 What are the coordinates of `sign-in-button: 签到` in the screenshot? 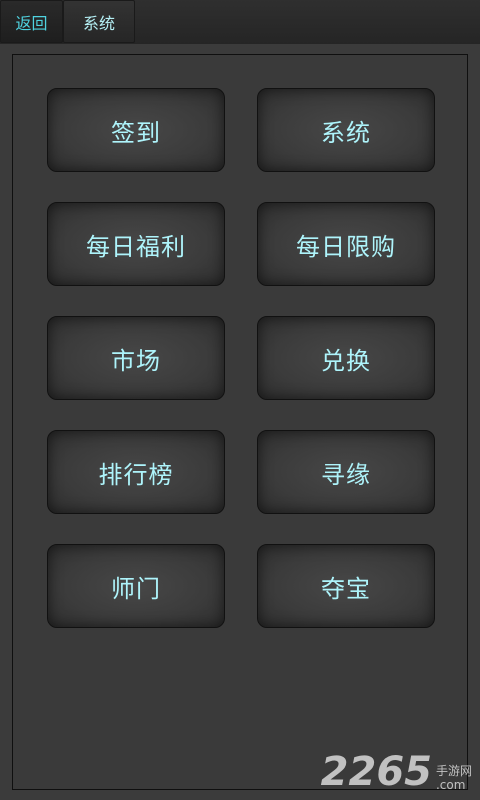 It's located at (136, 130).